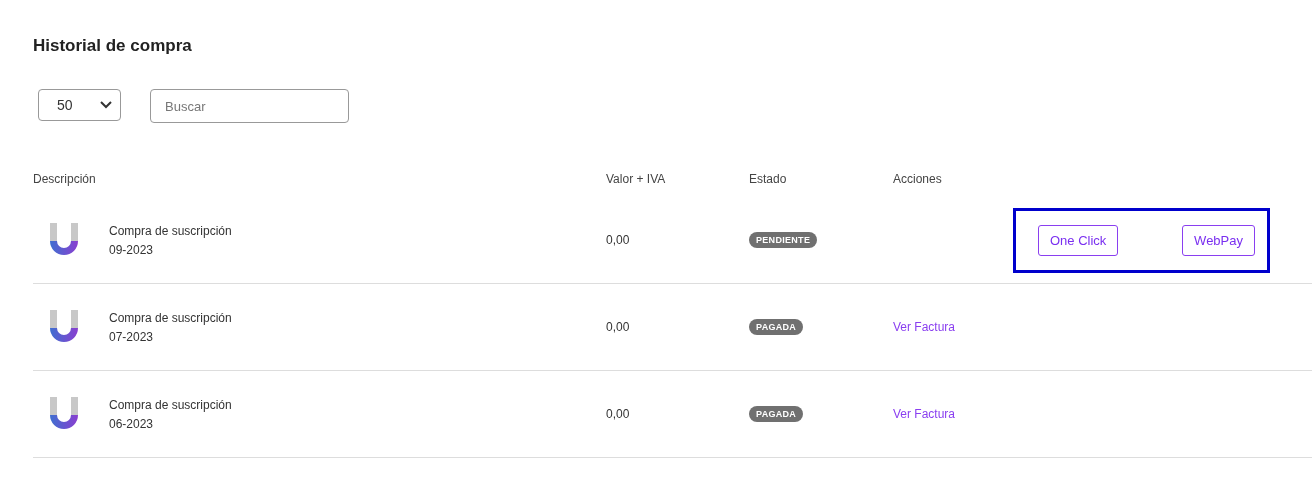  I want to click on column-header: Estado, so click(768, 179).